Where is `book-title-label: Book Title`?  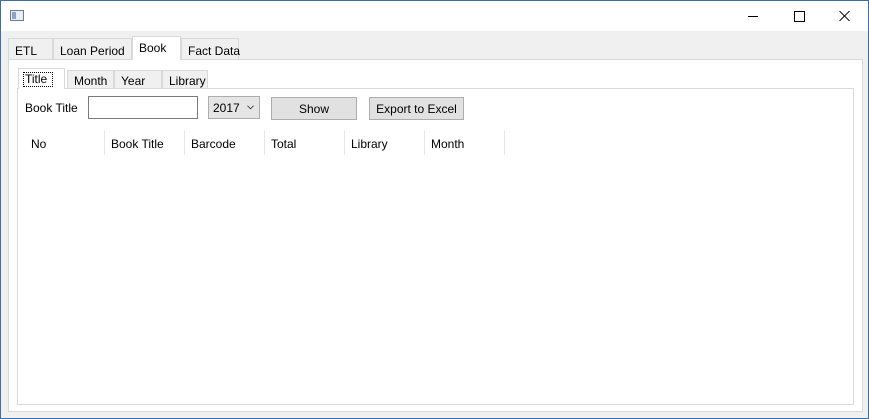 book-title-label: Book Title is located at coordinates (51, 108).